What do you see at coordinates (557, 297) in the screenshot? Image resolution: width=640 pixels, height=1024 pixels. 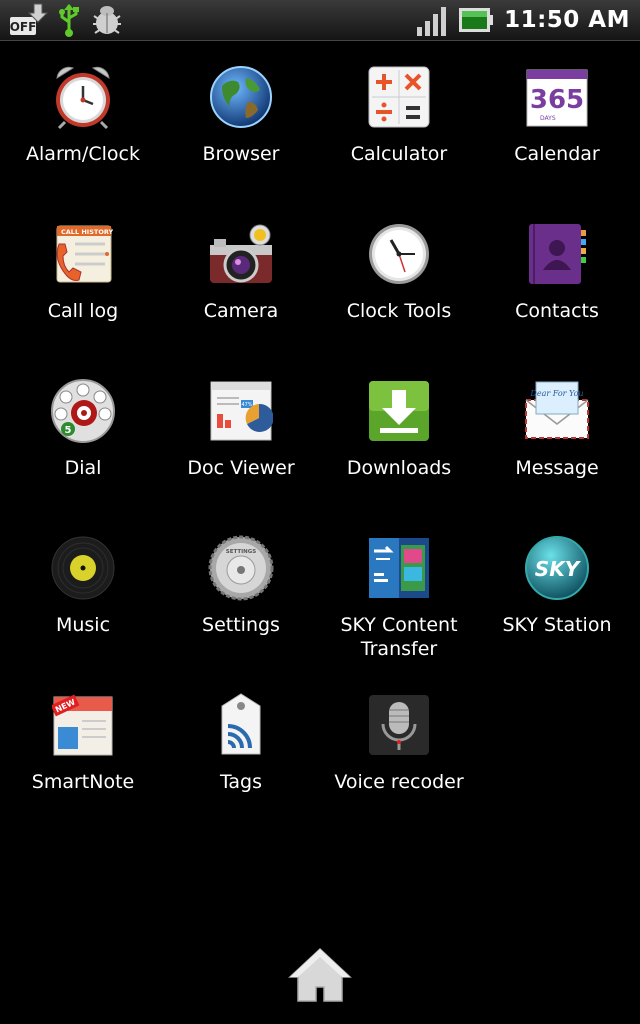 I see `app-contacts: Contacts` at bounding box center [557, 297].